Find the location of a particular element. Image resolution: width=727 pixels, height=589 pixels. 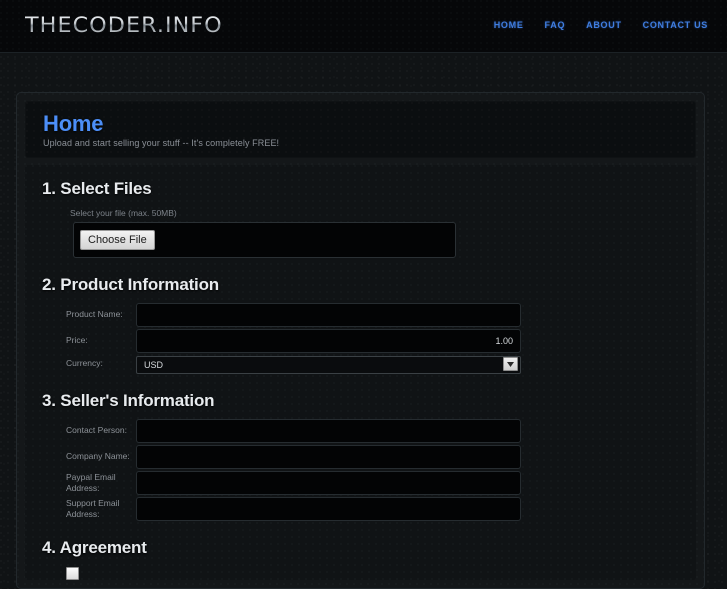

nav-link-about: ABOUT is located at coordinates (604, 25).